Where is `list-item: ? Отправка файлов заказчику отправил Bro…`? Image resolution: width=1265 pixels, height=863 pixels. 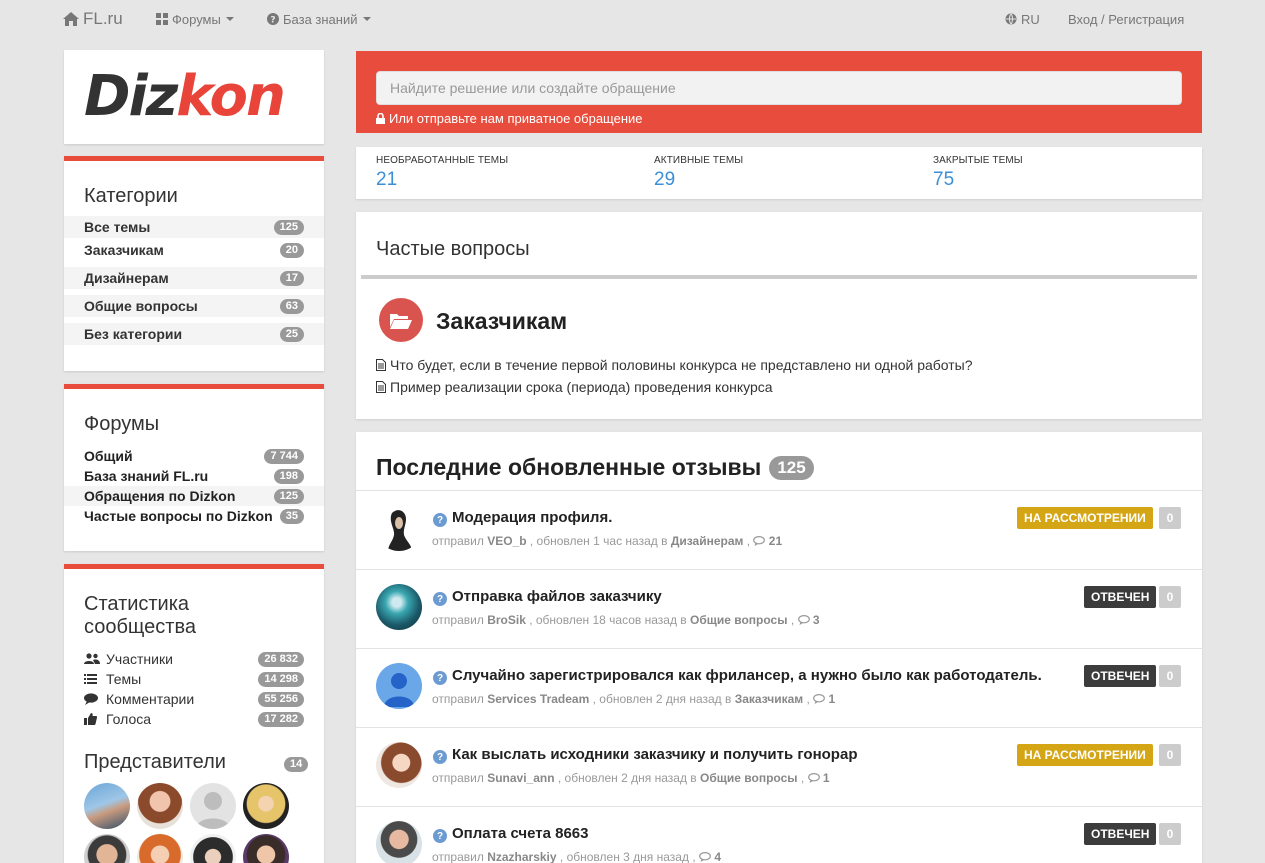
list-item: ? Отправка файлов заказчику отправил Bro… is located at coordinates (779, 608).